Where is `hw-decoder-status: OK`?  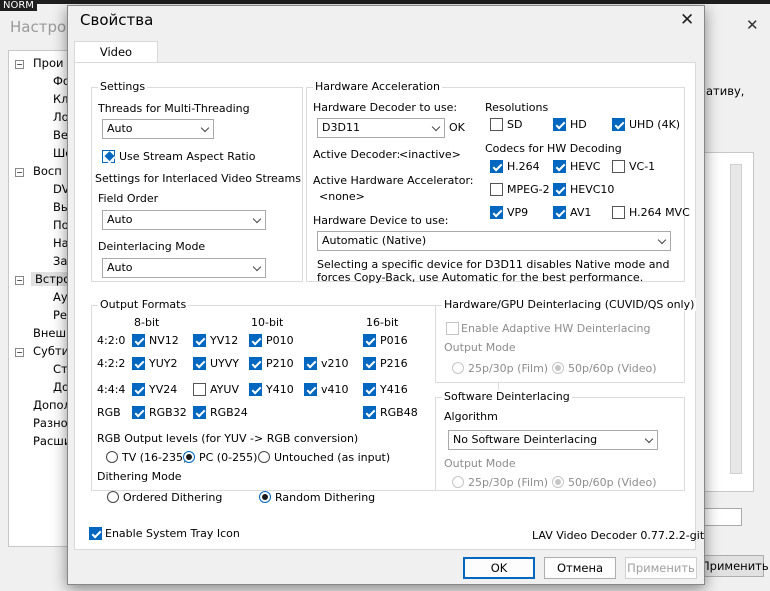
hw-decoder-status: OK is located at coordinates (457, 127).